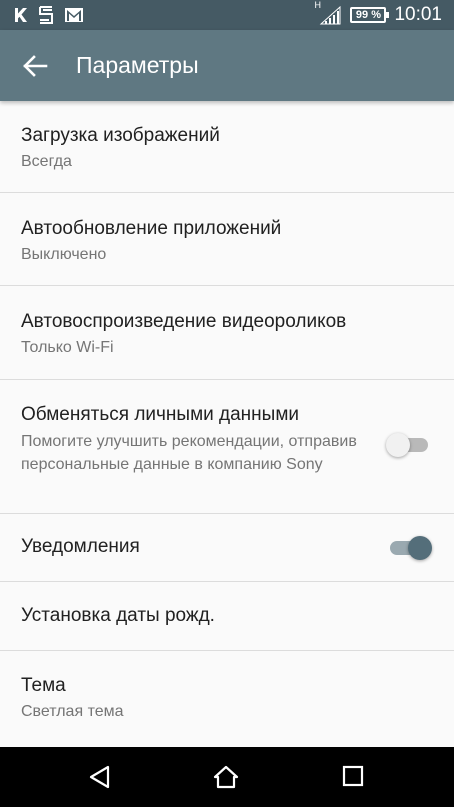 This screenshot has height=807, width=454. I want to click on k-notification-icon, so click(21, 15).